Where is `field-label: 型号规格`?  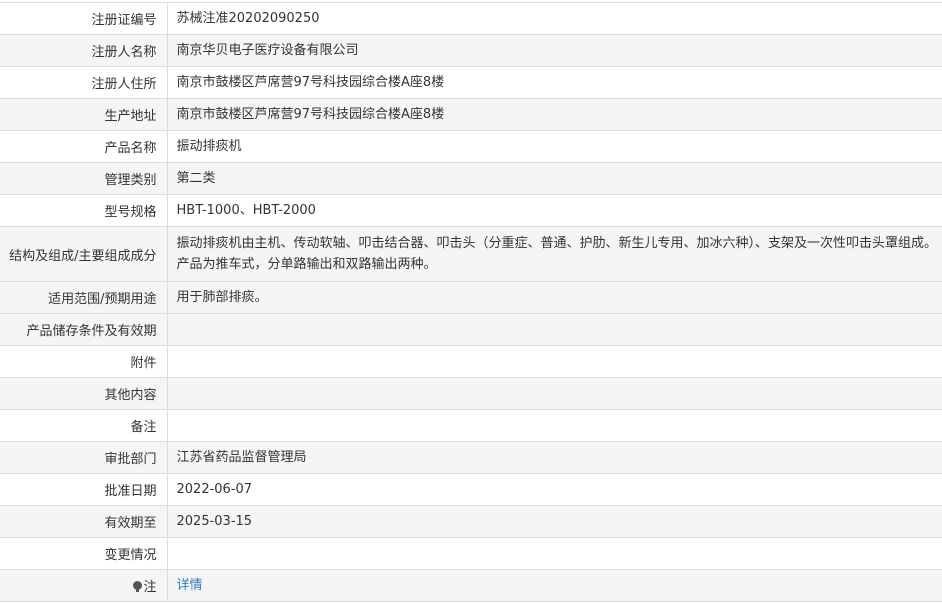 field-label: 型号规格 is located at coordinates (84, 210).